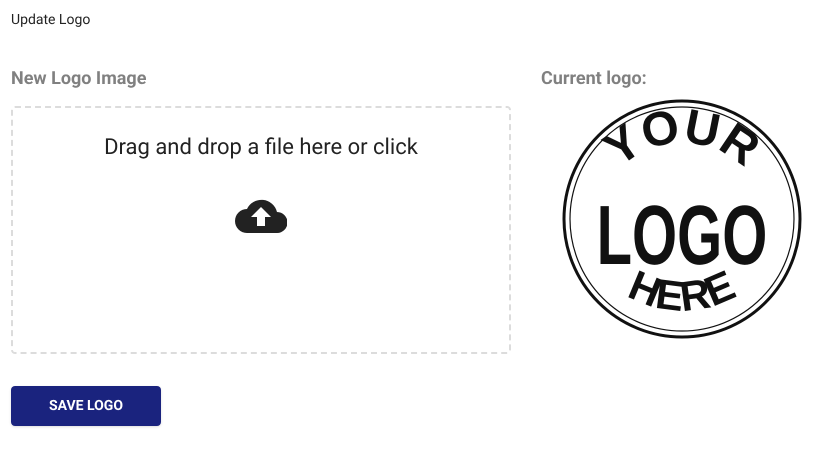 The height and width of the screenshot is (457, 836). What do you see at coordinates (86, 406) in the screenshot?
I see `save-logo-button: SAVE LOGO` at bounding box center [86, 406].